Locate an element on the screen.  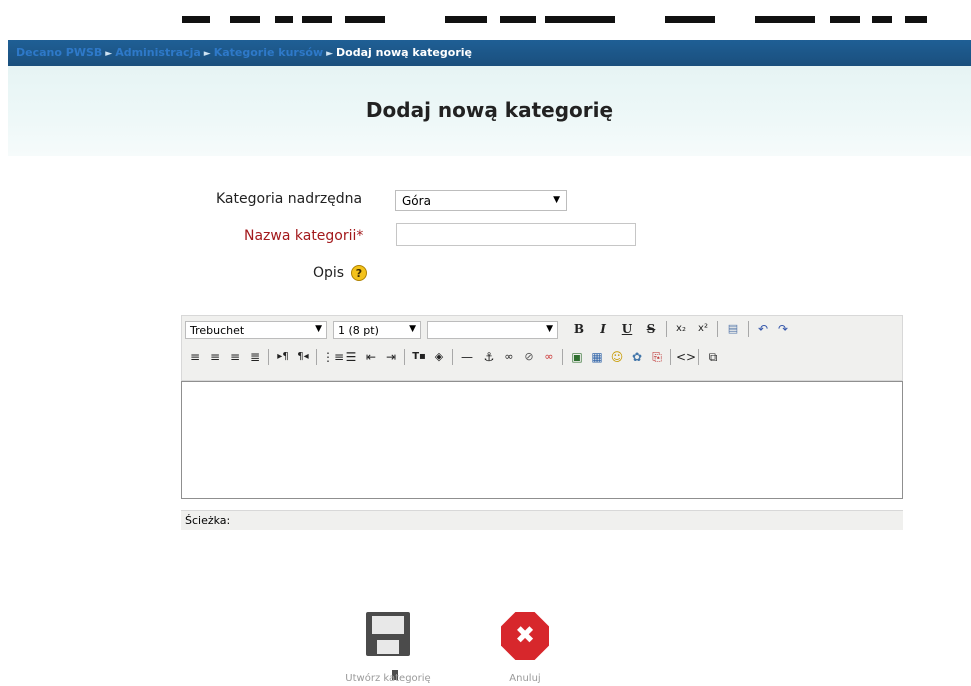
unlink-icon: ⊘ is located at coordinates (529, 357).